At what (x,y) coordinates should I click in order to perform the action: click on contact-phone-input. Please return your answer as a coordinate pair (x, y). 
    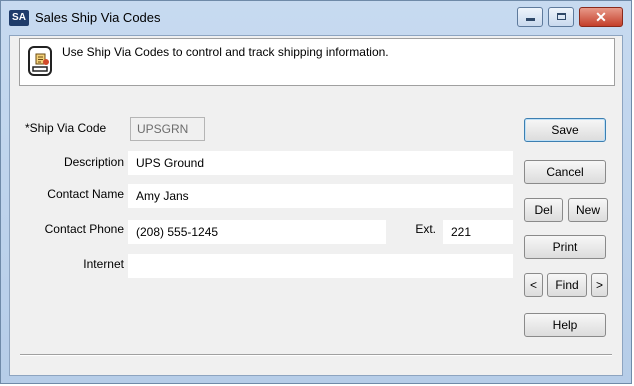
    Looking at the image, I should click on (257, 232).